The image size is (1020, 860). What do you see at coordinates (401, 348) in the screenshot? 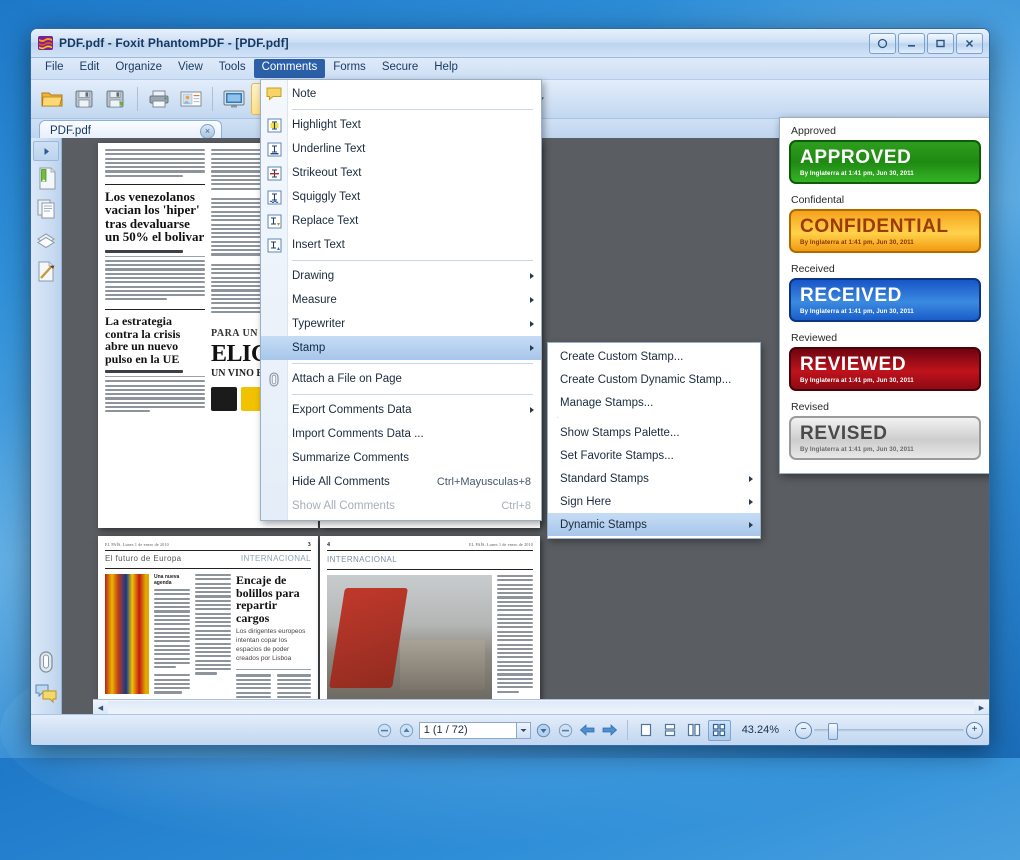
I see `menu-item-stamp: Stamp` at bounding box center [401, 348].